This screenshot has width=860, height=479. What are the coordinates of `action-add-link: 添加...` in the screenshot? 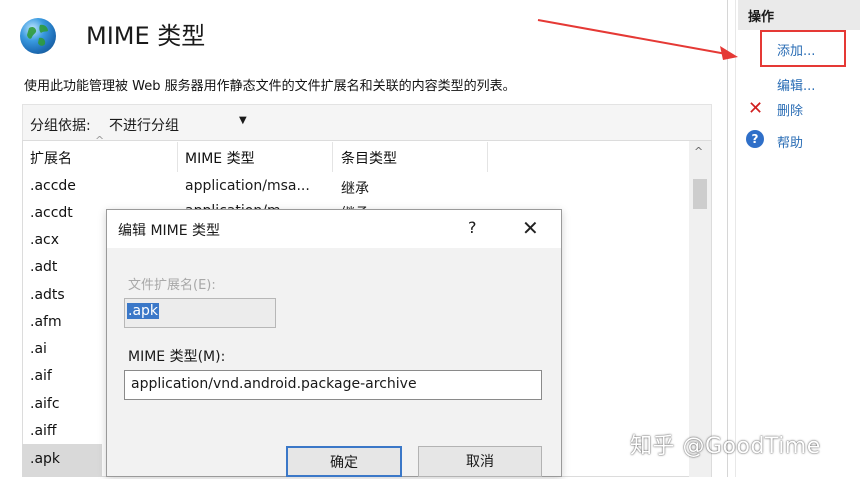 It's located at (796, 49).